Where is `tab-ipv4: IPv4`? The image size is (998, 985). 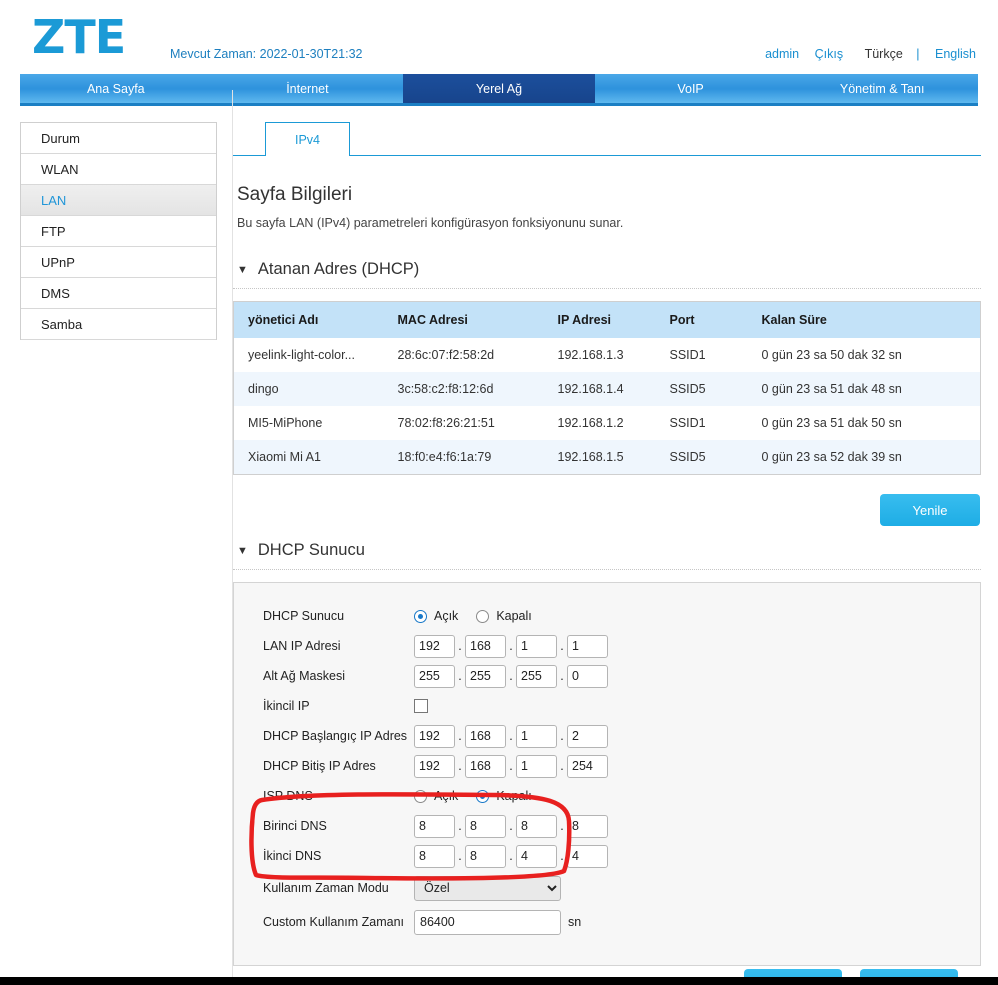 tab-ipv4: IPv4 is located at coordinates (307, 139).